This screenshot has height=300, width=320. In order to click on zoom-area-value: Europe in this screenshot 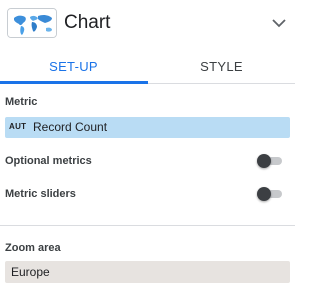, I will do `click(30, 272)`.